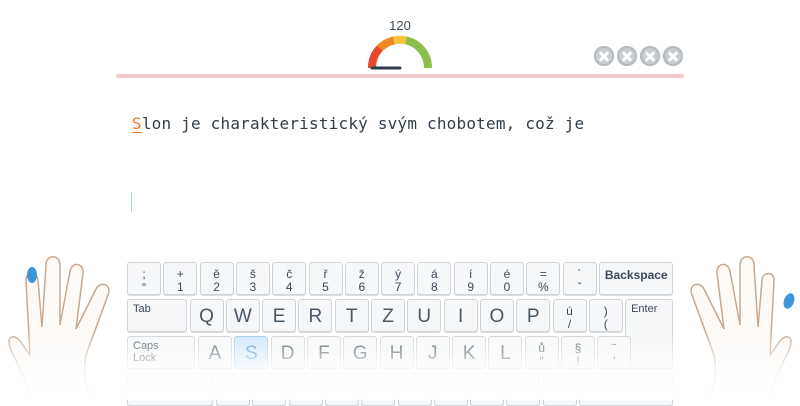 This screenshot has width=800, height=406. I want to click on key-row2-extra-0: ú /, so click(569, 315).